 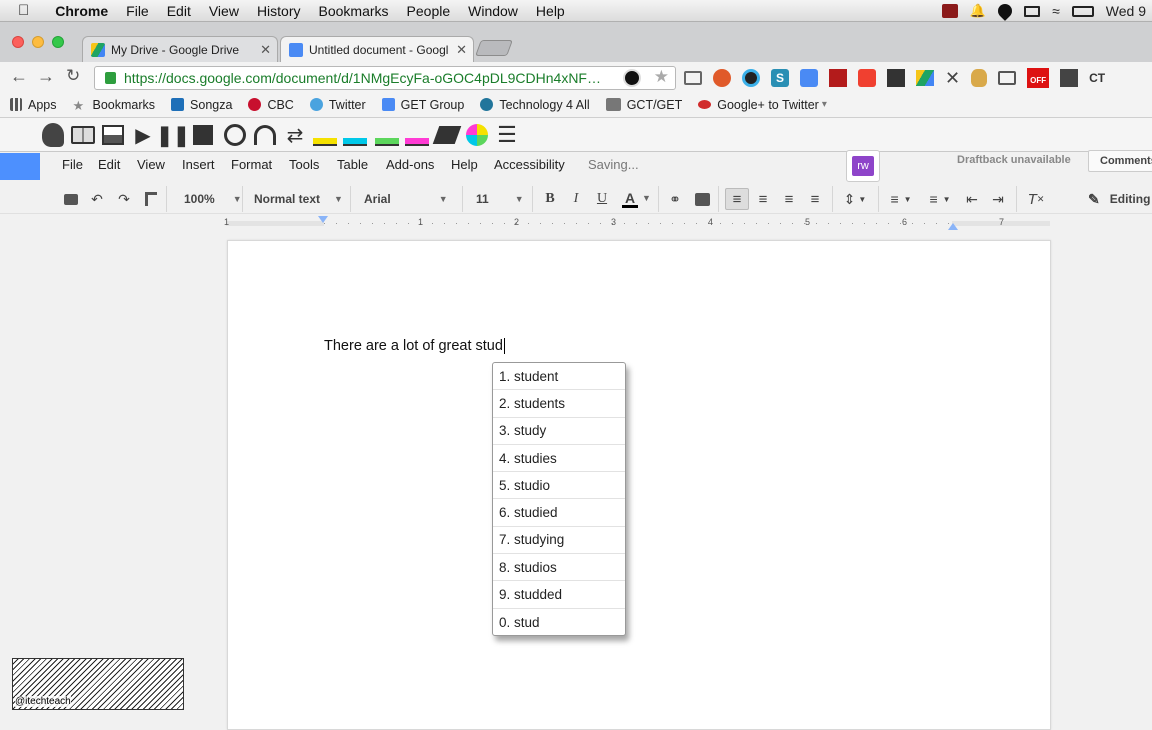 I want to click on pdf-icon, so click(x=838, y=78).